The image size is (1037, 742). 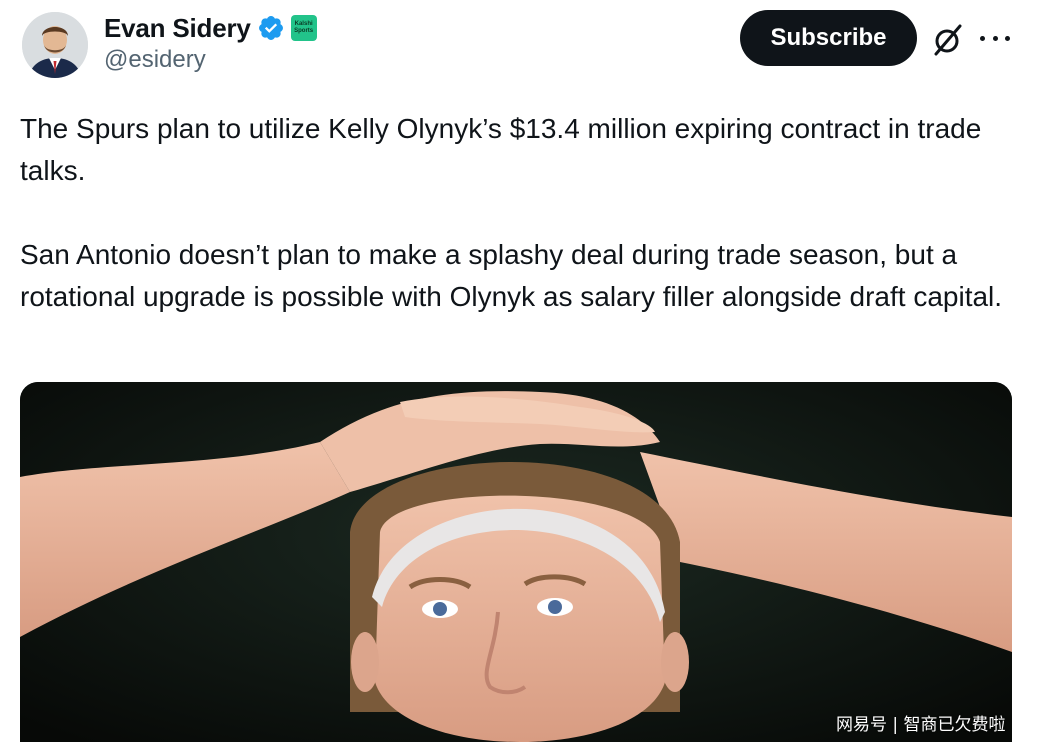 I want to click on more-icon, so click(x=995, y=38).